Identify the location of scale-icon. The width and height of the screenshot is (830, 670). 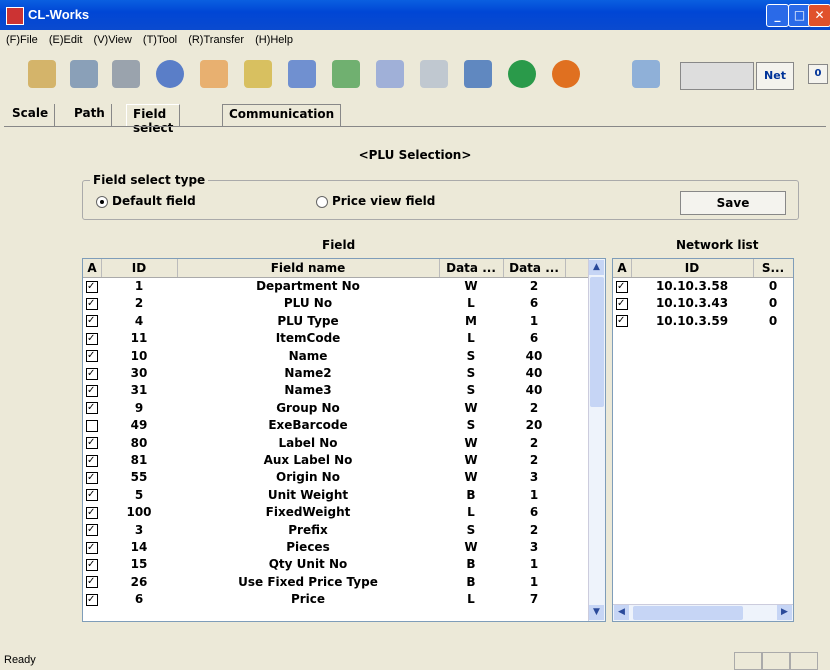
(258, 74).